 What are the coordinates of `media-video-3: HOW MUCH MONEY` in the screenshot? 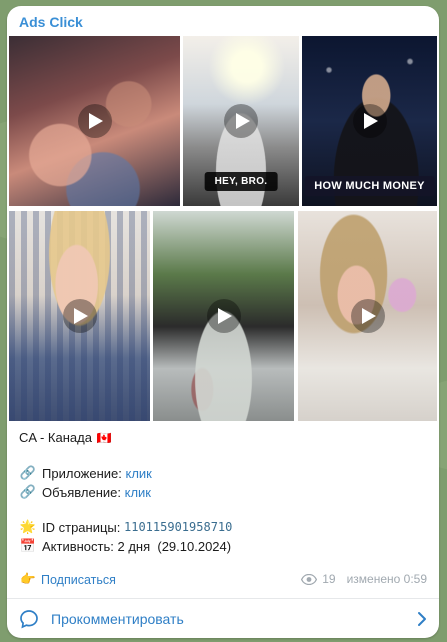 It's located at (369, 121).